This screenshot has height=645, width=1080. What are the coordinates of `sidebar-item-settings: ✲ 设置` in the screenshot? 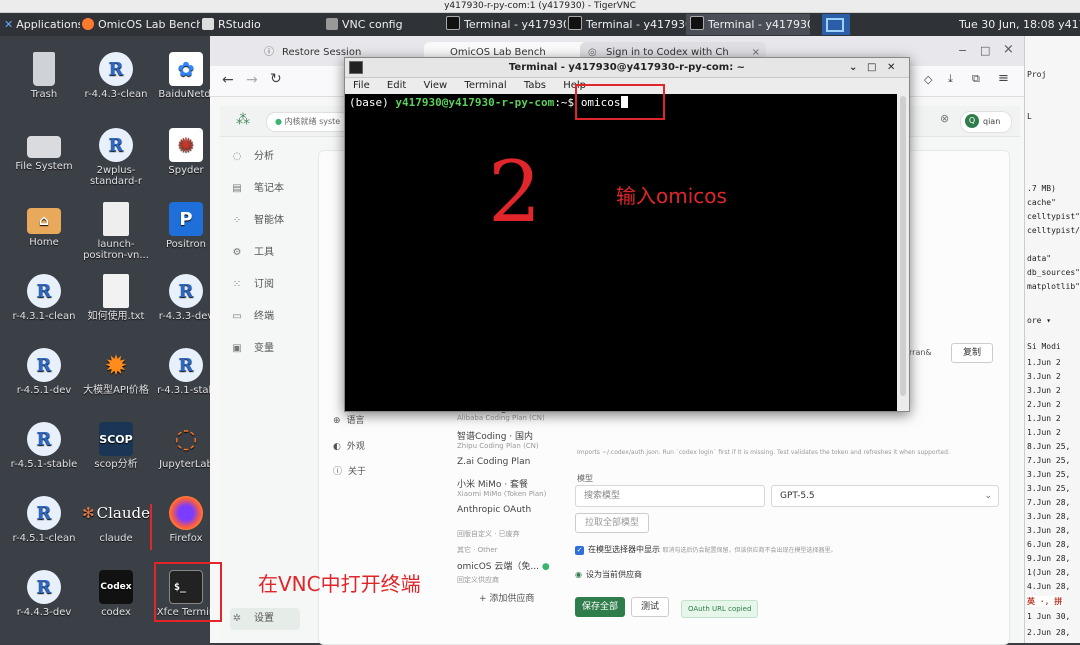 It's located at (265, 619).